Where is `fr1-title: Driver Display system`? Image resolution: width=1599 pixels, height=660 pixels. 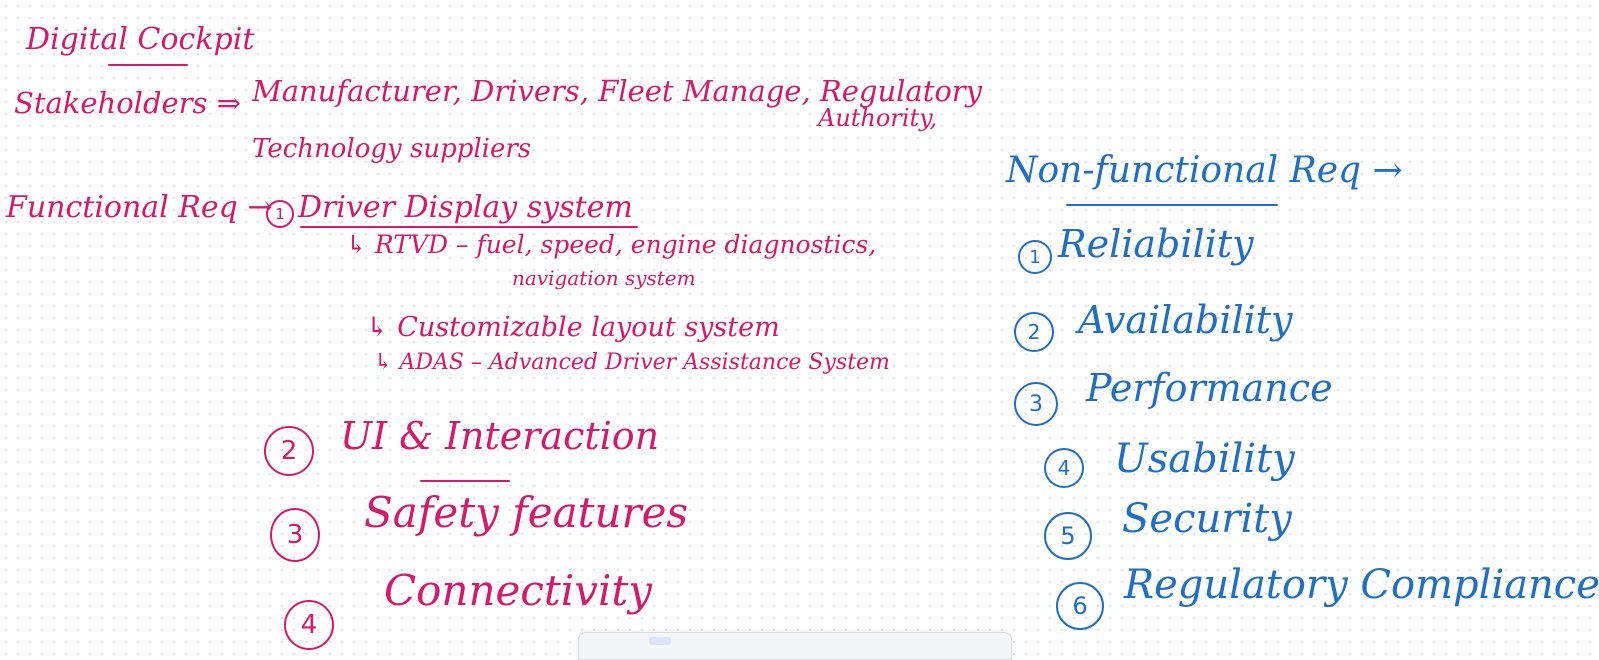
fr1-title: Driver Display system is located at coordinates (465, 207).